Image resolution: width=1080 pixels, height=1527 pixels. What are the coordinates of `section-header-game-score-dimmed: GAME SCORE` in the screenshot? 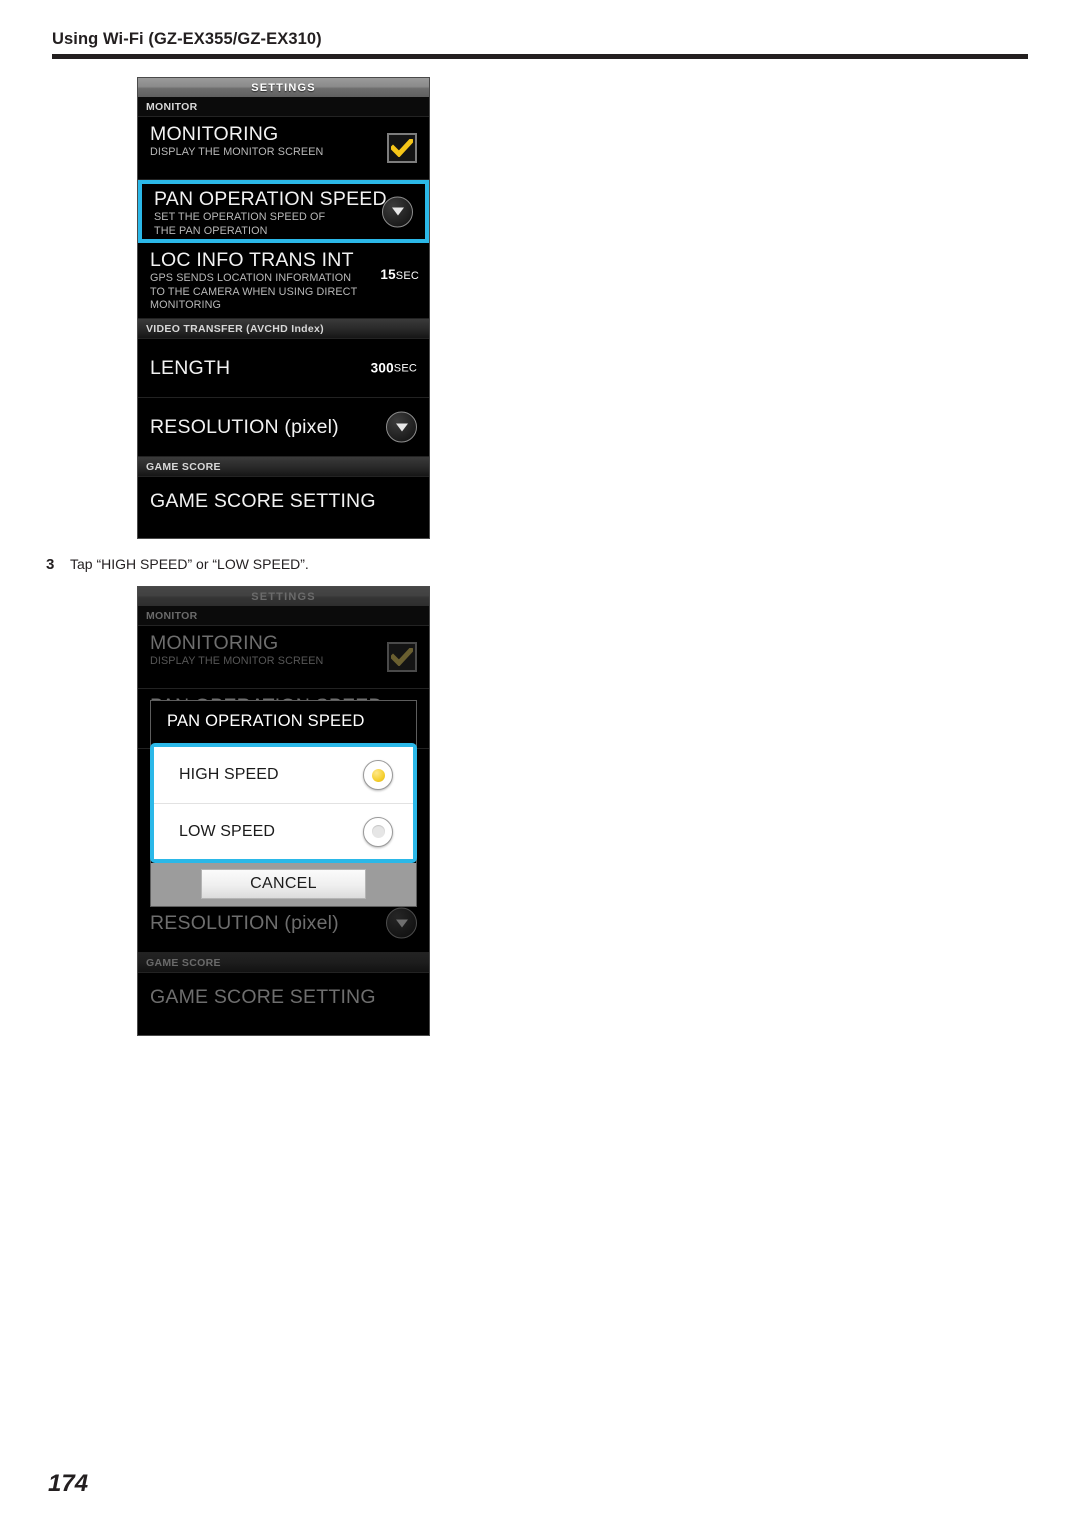 It's located at (283, 963).